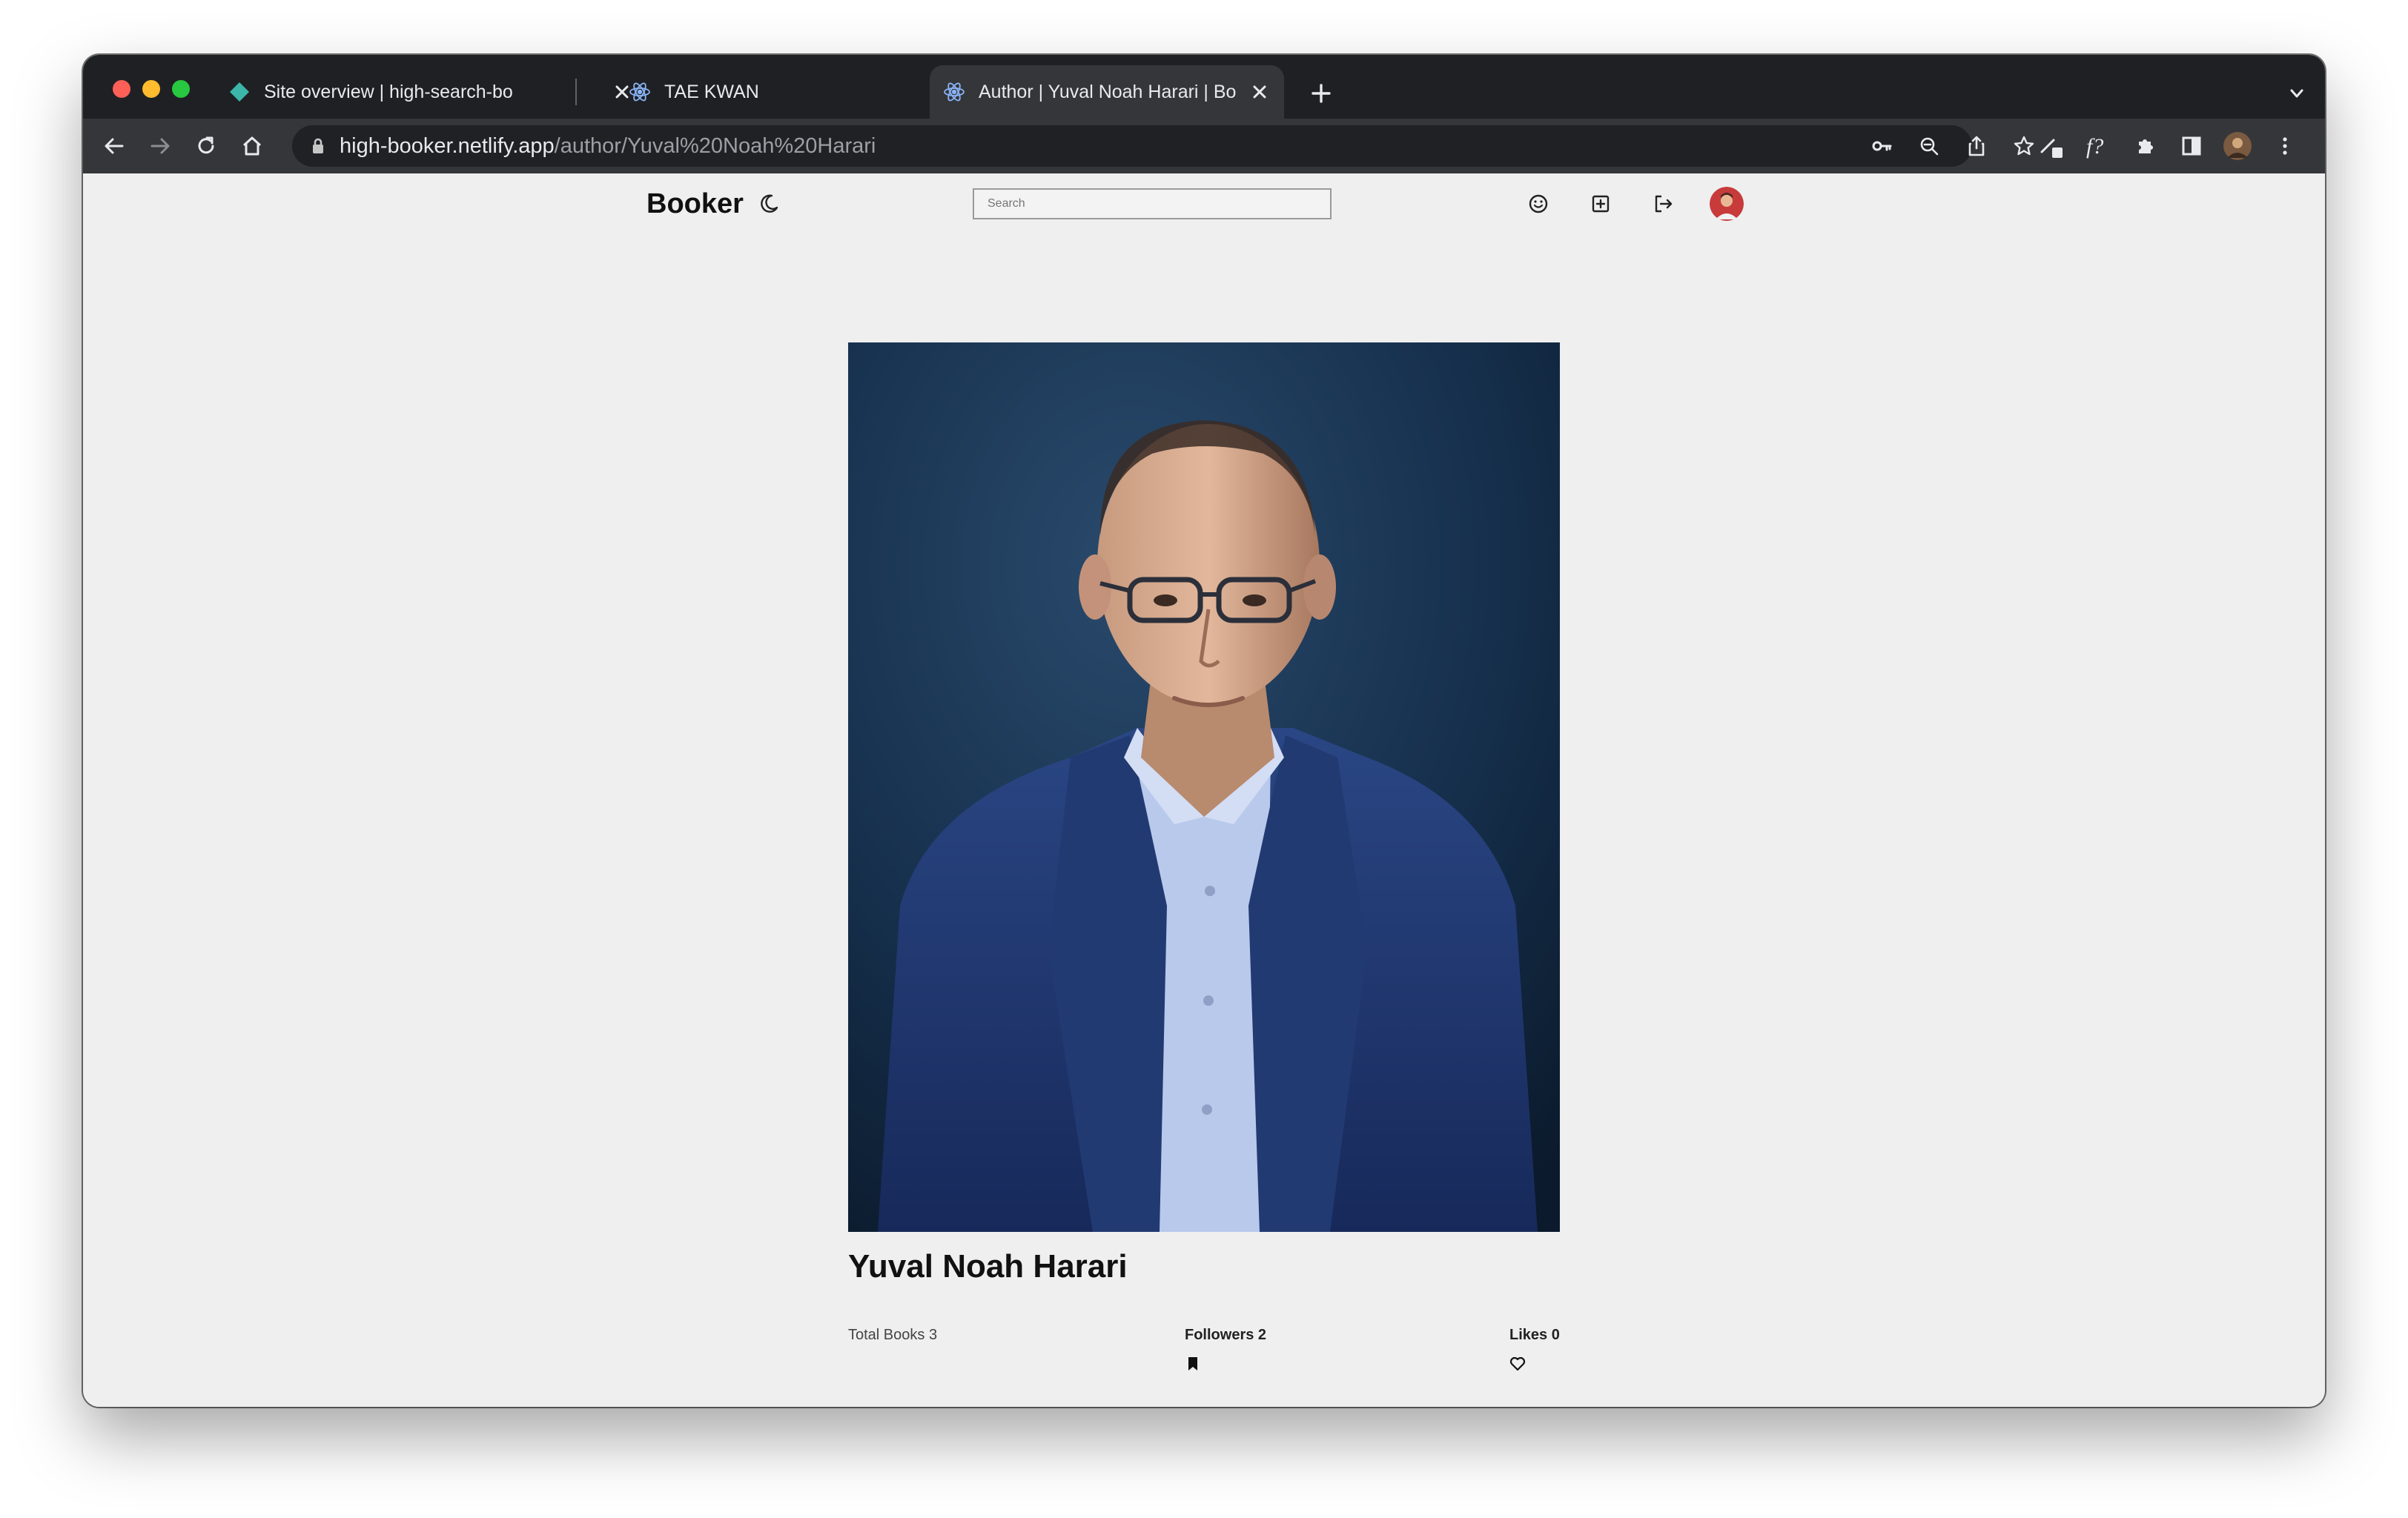 The width and height of the screenshot is (2408, 1518). What do you see at coordinates (447, 145) in the screenshot?
I see `url-host: high-booker.netlify.app` at bounding box center [447, 145].